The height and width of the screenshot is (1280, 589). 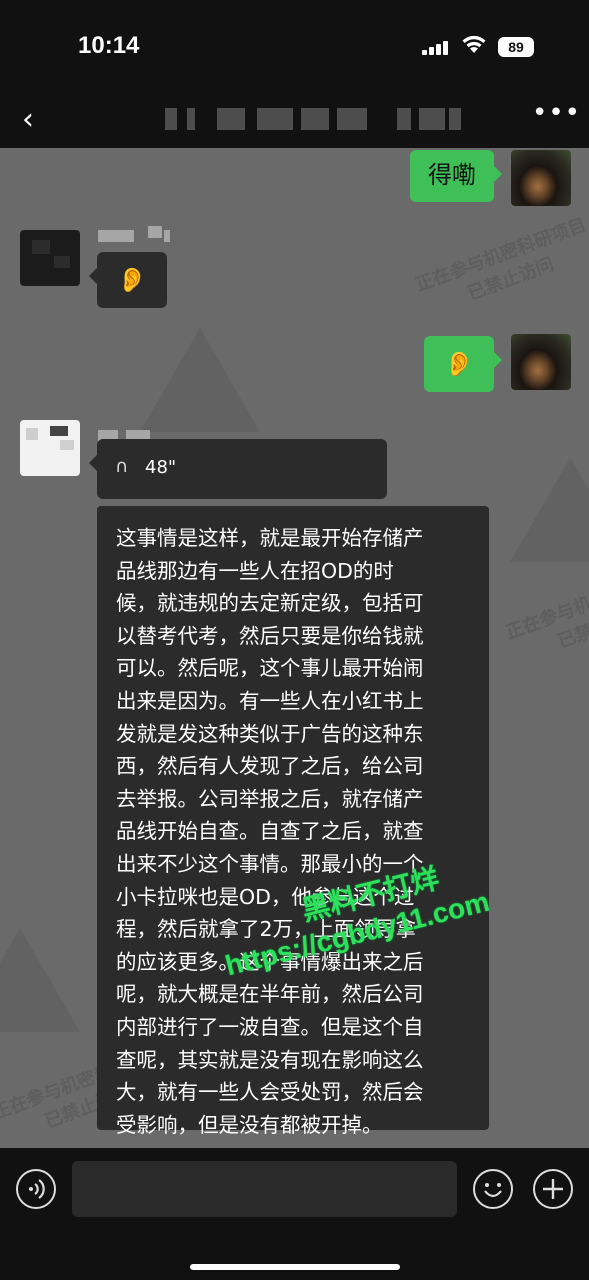 What do you see at coordinates (452, 175) in the screenshot?
I see `message-text: 得嘞` at bounding box center [452, 175].